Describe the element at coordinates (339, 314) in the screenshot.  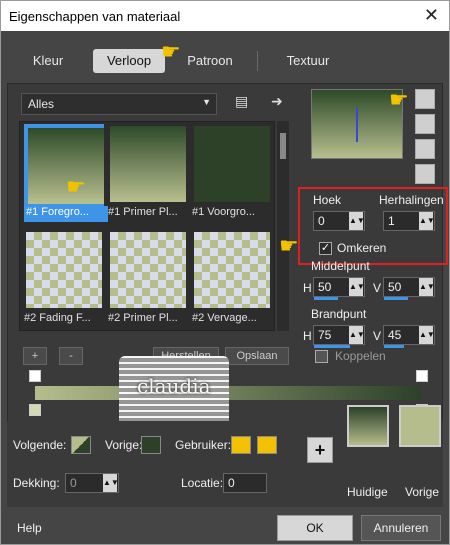
I see `brandpunt-label: Brandpunt` at that location.